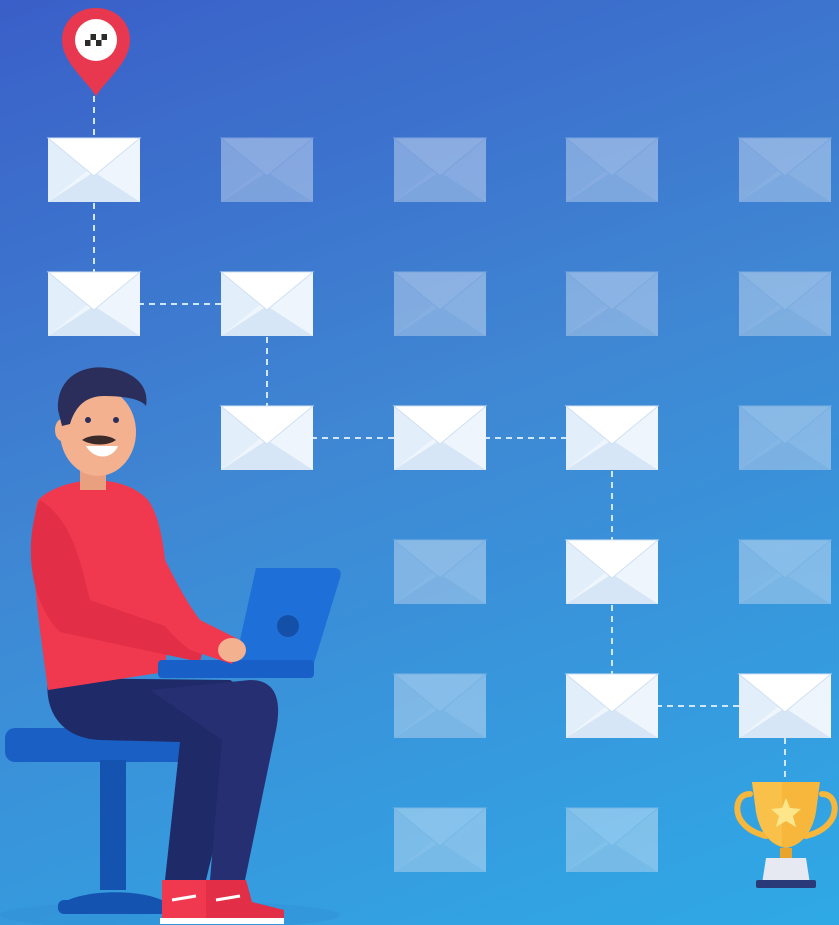 The width and height of the screenshot is (839, 925). Describe the element at coordinates (96, 52) in the screenshot. I see `map-pin-icon` at that location.